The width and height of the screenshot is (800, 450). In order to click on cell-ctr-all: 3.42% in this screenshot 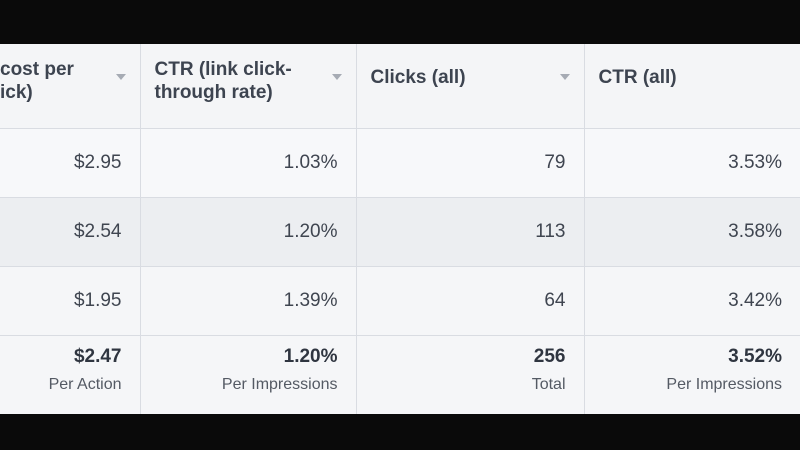, I will do `click(692, 301)`.